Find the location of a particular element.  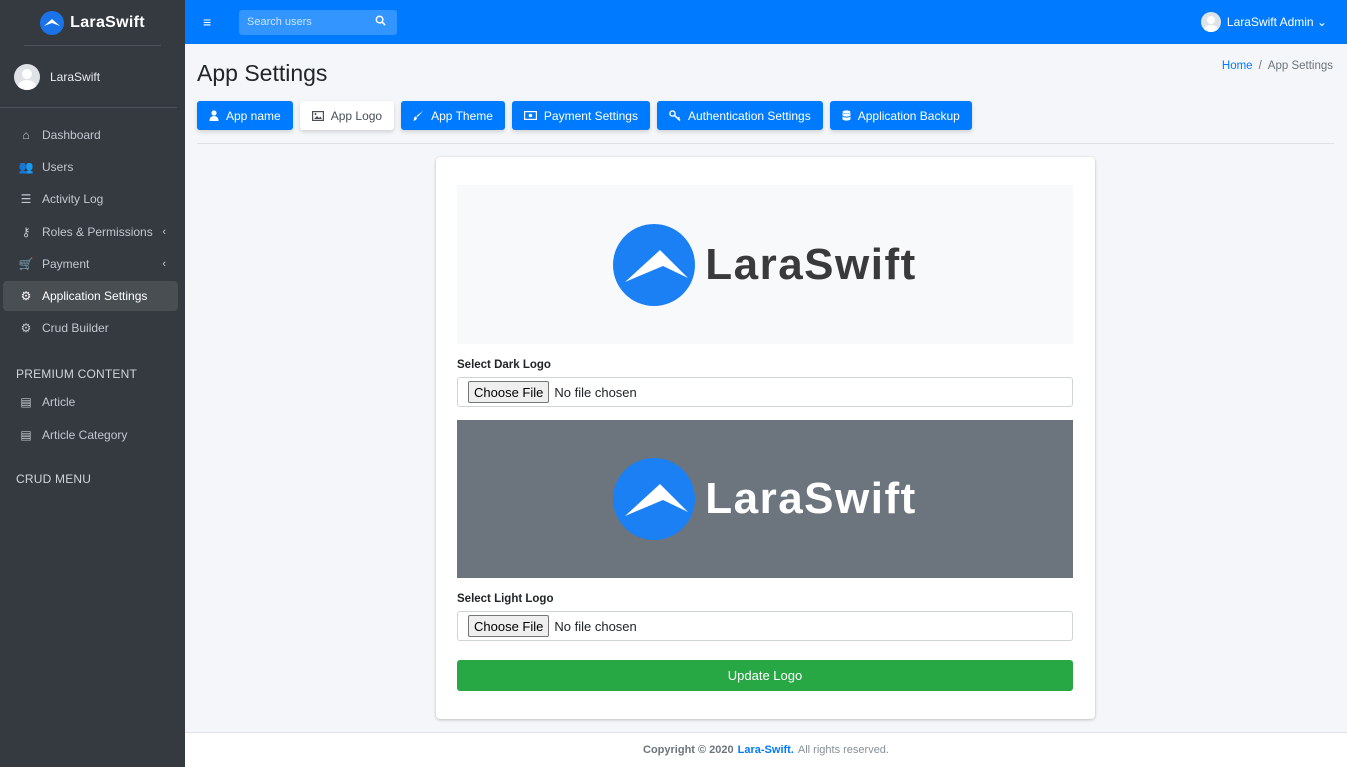

premium-nav: ▤ Article ▤ Article Category is located at coordinates (92, 418).